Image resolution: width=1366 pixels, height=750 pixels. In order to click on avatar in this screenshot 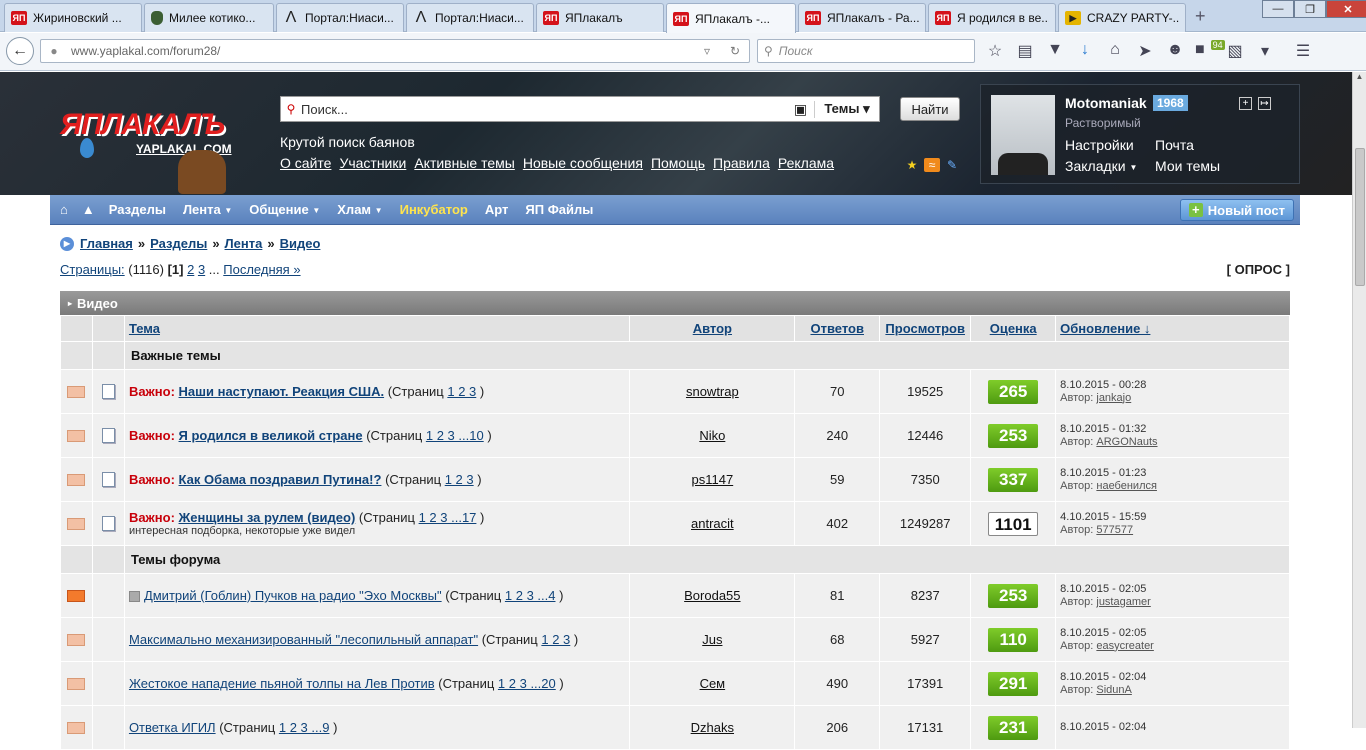, I will do `click(1023, 135)`.